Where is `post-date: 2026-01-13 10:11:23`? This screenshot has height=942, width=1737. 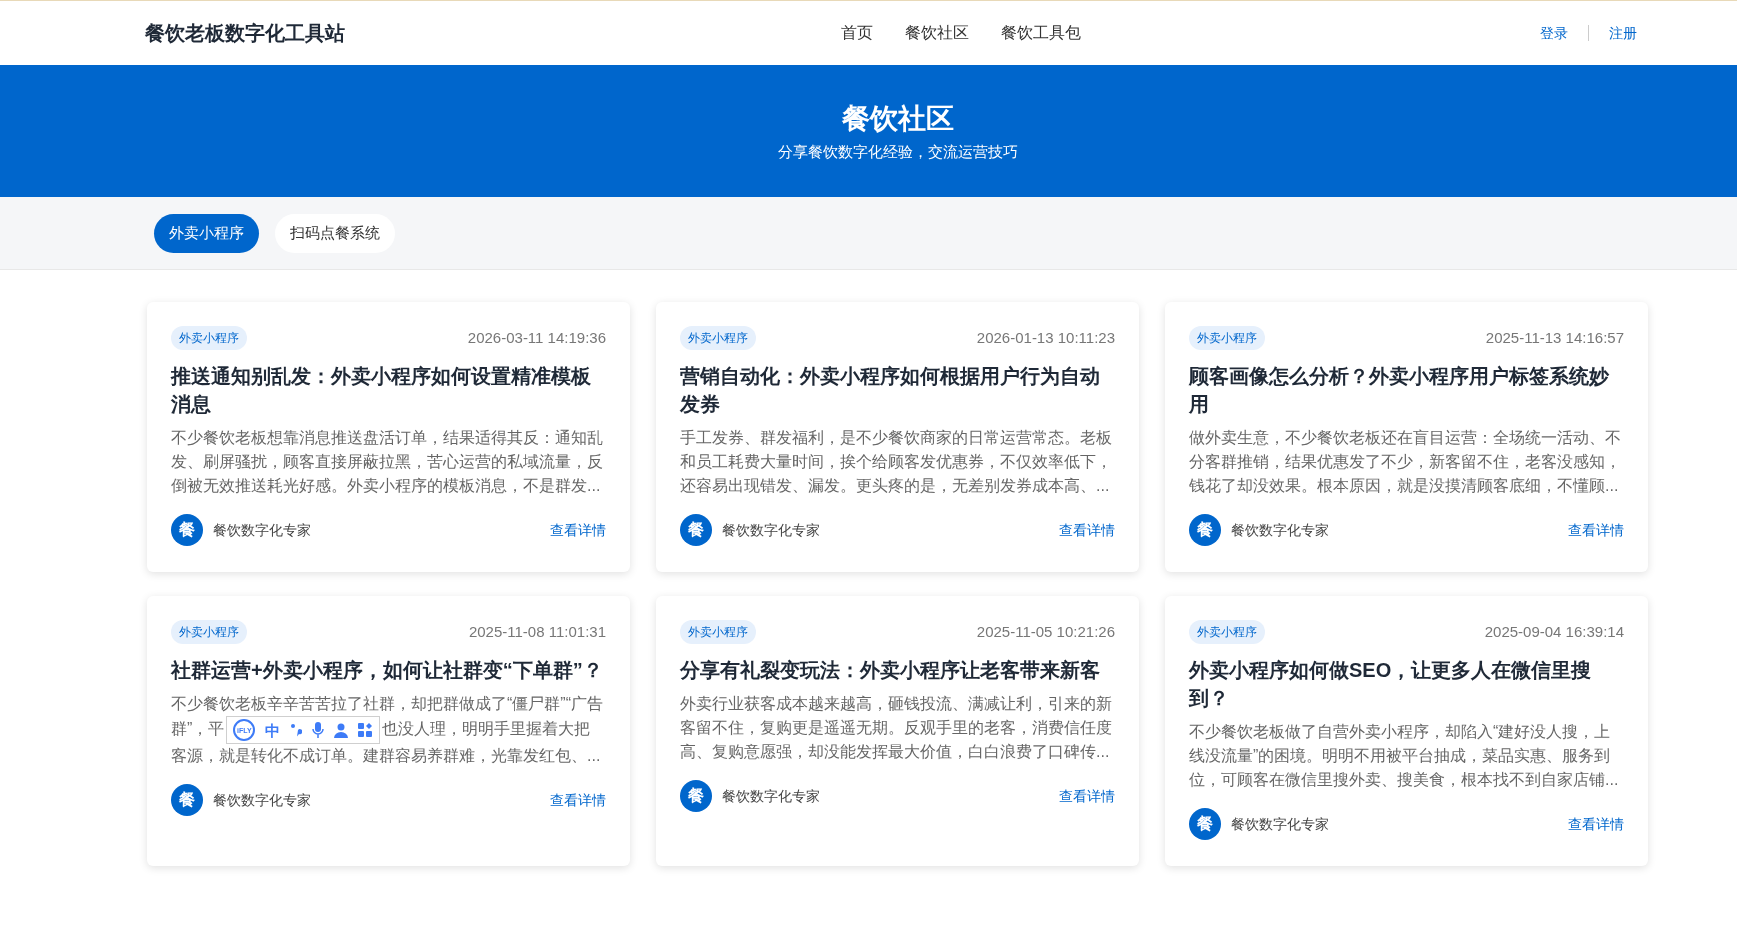
post-date: 2026-01-13 10:11:23 is located at coordinates (1045, 337).